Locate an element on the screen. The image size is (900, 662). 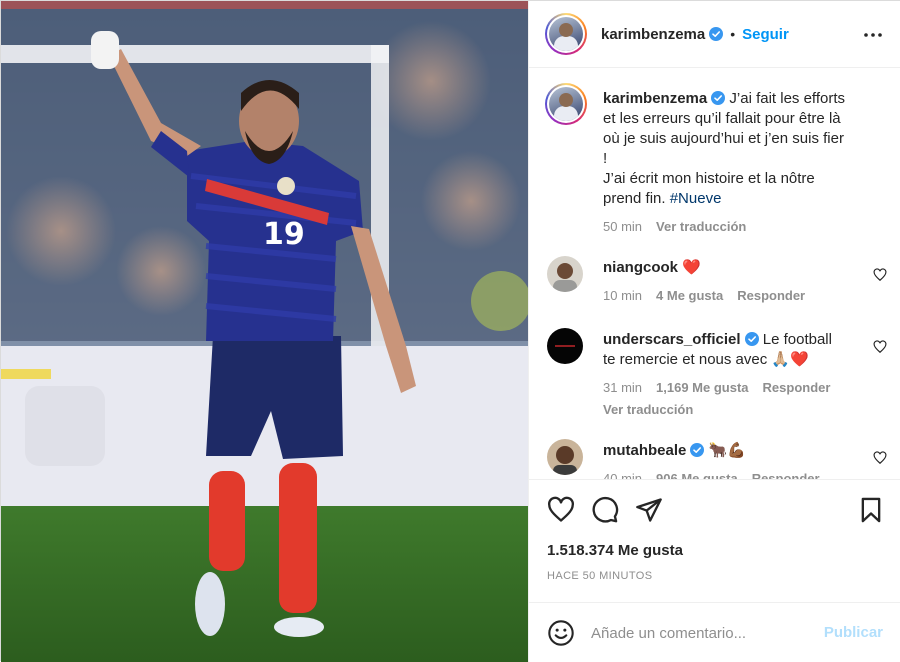
emoji-icon is located at coordinates (561, 633).